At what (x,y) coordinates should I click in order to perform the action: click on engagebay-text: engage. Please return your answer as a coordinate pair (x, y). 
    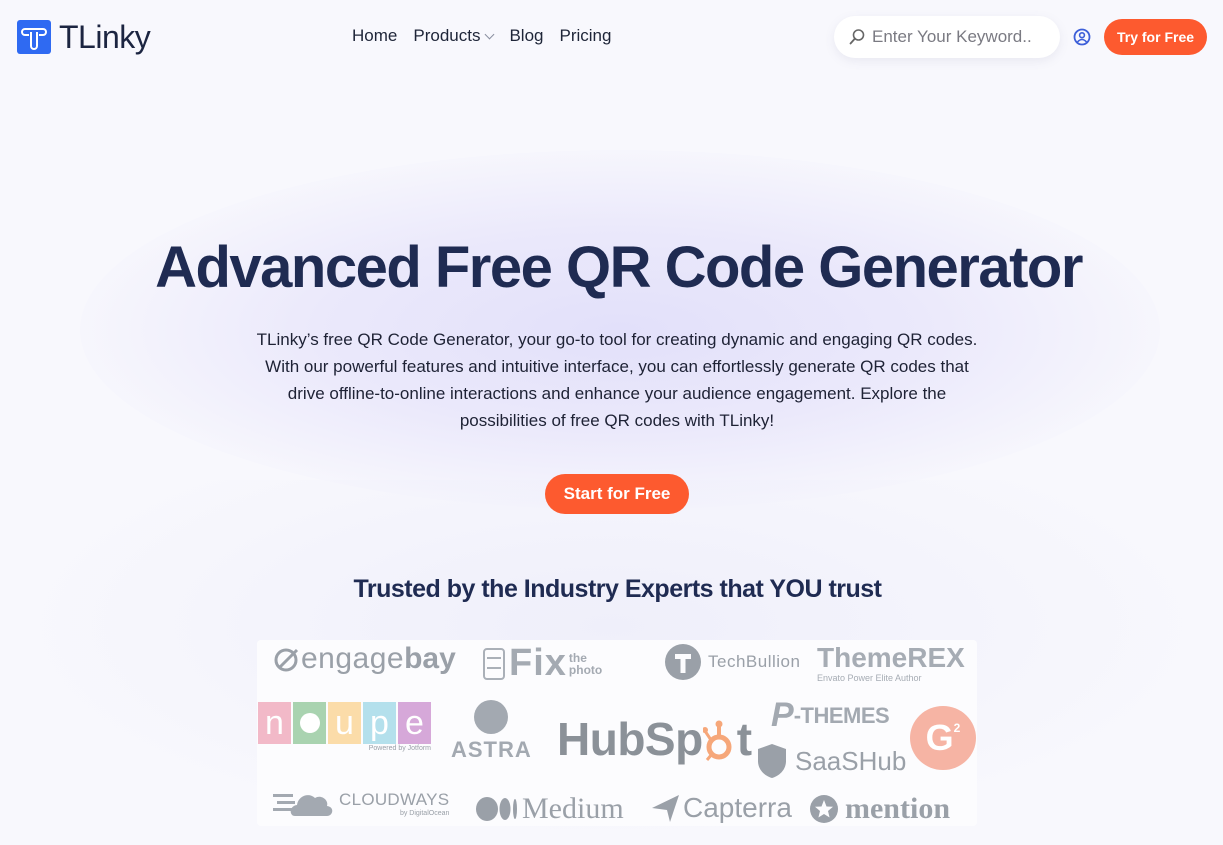
    Looking at the image, I should click on (353, 658).